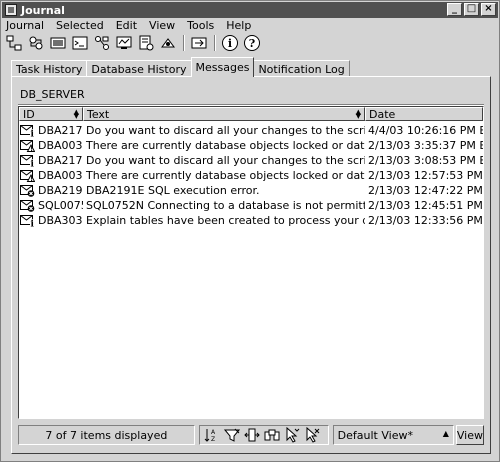 The width and height of the screenshot is (500, 462). Describe the element at coordinates (222, 67) in the screenshot. I see `tab-messages: Messages` at that location.